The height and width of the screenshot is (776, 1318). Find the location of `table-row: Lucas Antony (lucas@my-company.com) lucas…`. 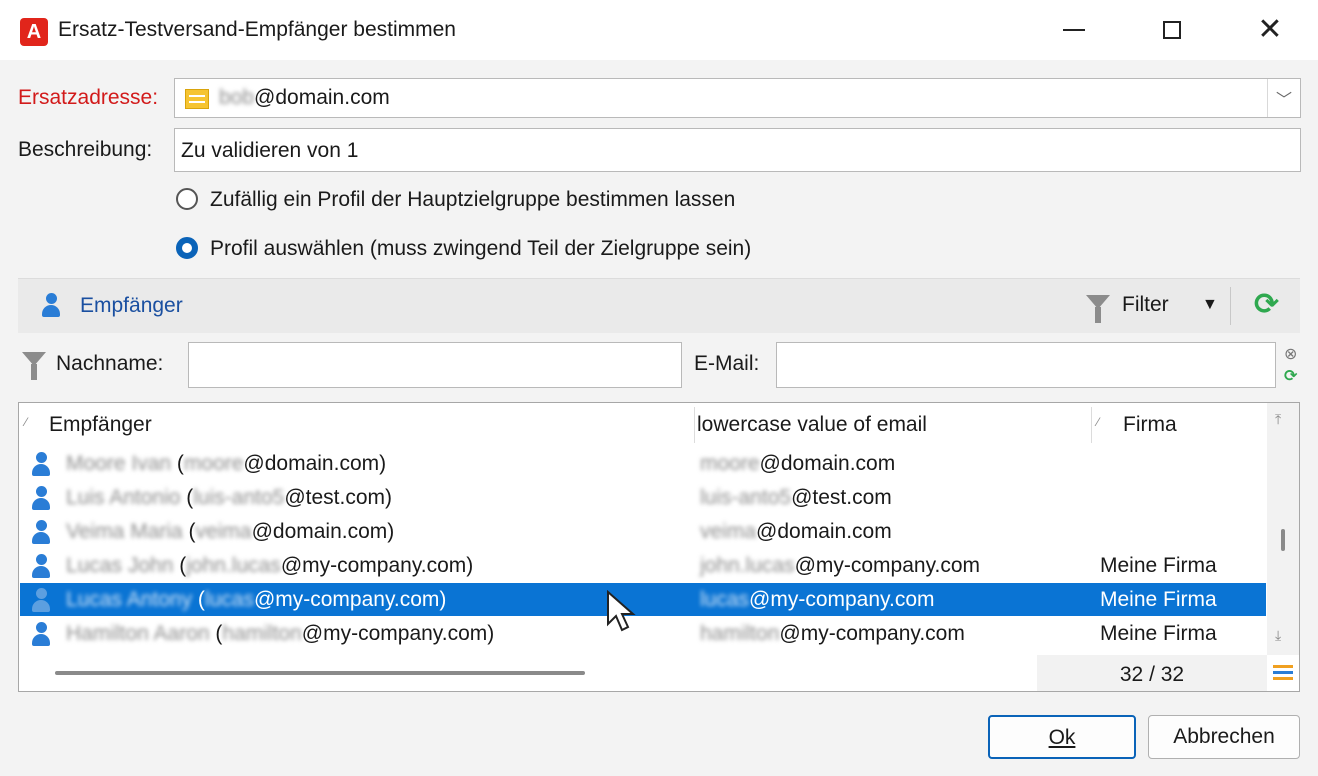

table-row: Lucas Antony (lucas@my-company.com) lucas… is located at coordinates (643, 599).